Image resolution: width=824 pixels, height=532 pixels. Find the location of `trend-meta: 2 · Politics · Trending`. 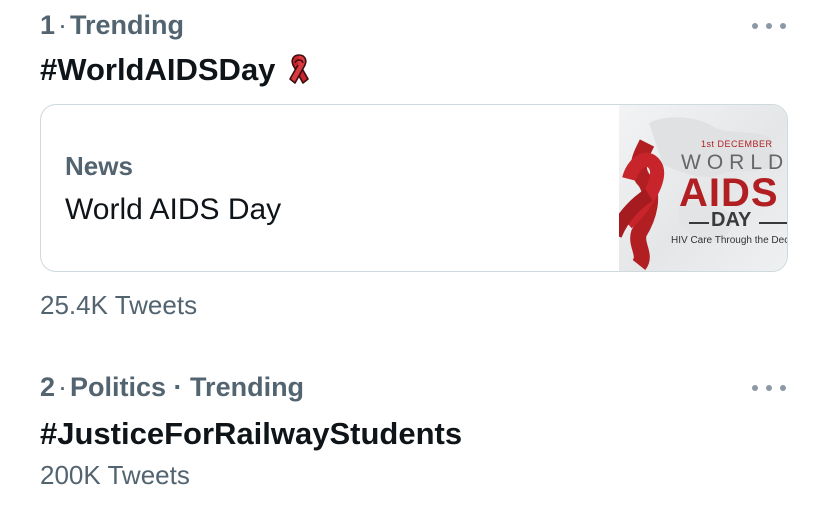

trend-meta: 2 · Politics · Trending is located at coordinates (172, 387).